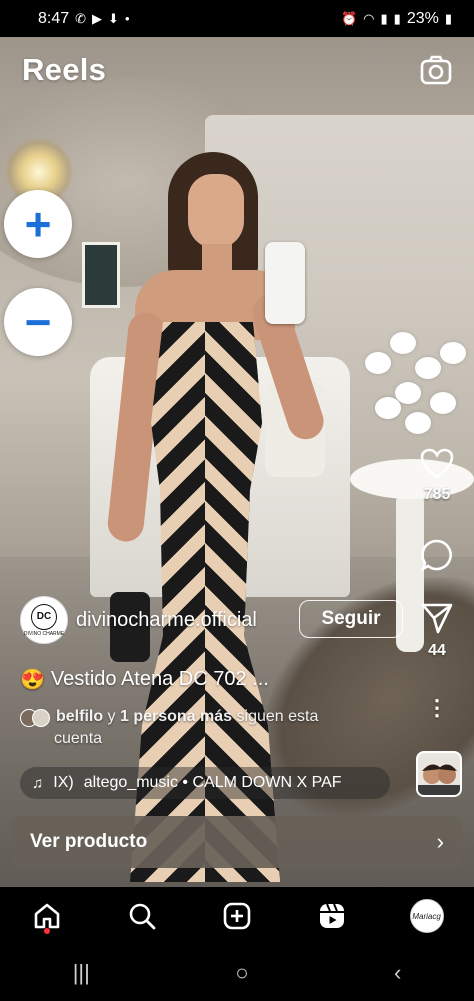 Image resolution: width=474 pixels, height=1001 pixels. I want to click on zoom-in-button: +, so click(38, 224).